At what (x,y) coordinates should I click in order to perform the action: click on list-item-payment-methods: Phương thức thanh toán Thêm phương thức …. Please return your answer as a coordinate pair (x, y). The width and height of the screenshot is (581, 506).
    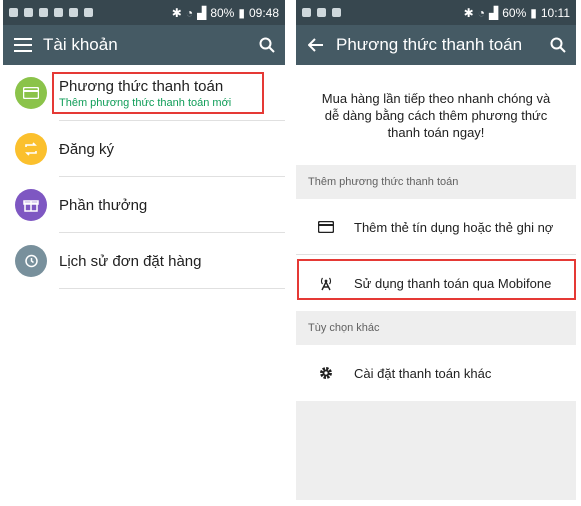
    Looking at the image, I should click on (144, 93).